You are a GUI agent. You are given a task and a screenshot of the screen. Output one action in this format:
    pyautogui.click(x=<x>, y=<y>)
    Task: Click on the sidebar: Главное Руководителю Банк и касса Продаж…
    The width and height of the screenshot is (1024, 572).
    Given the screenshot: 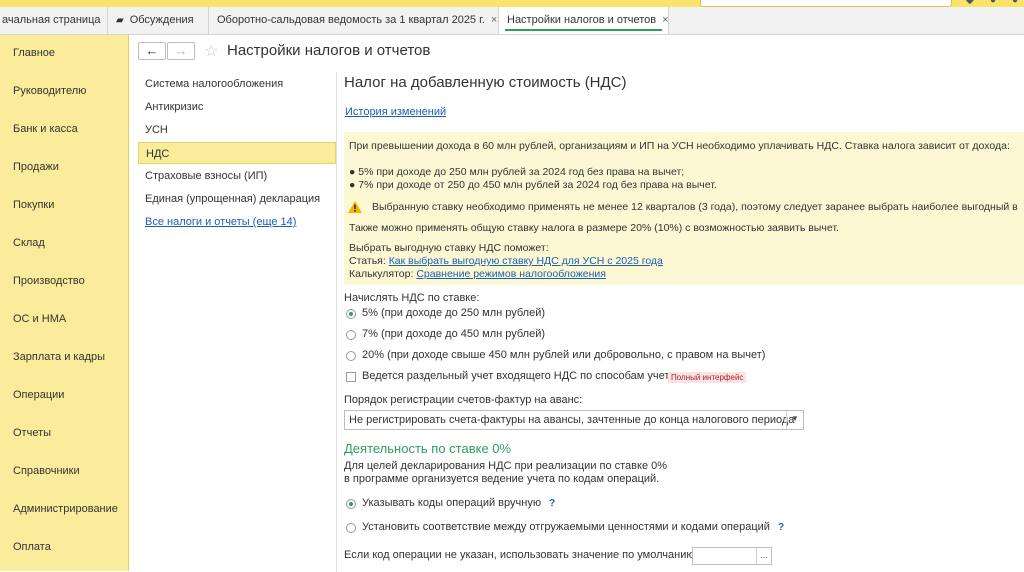 What is the action you would take?
    pyautogui.click(x=64, y=303)
    